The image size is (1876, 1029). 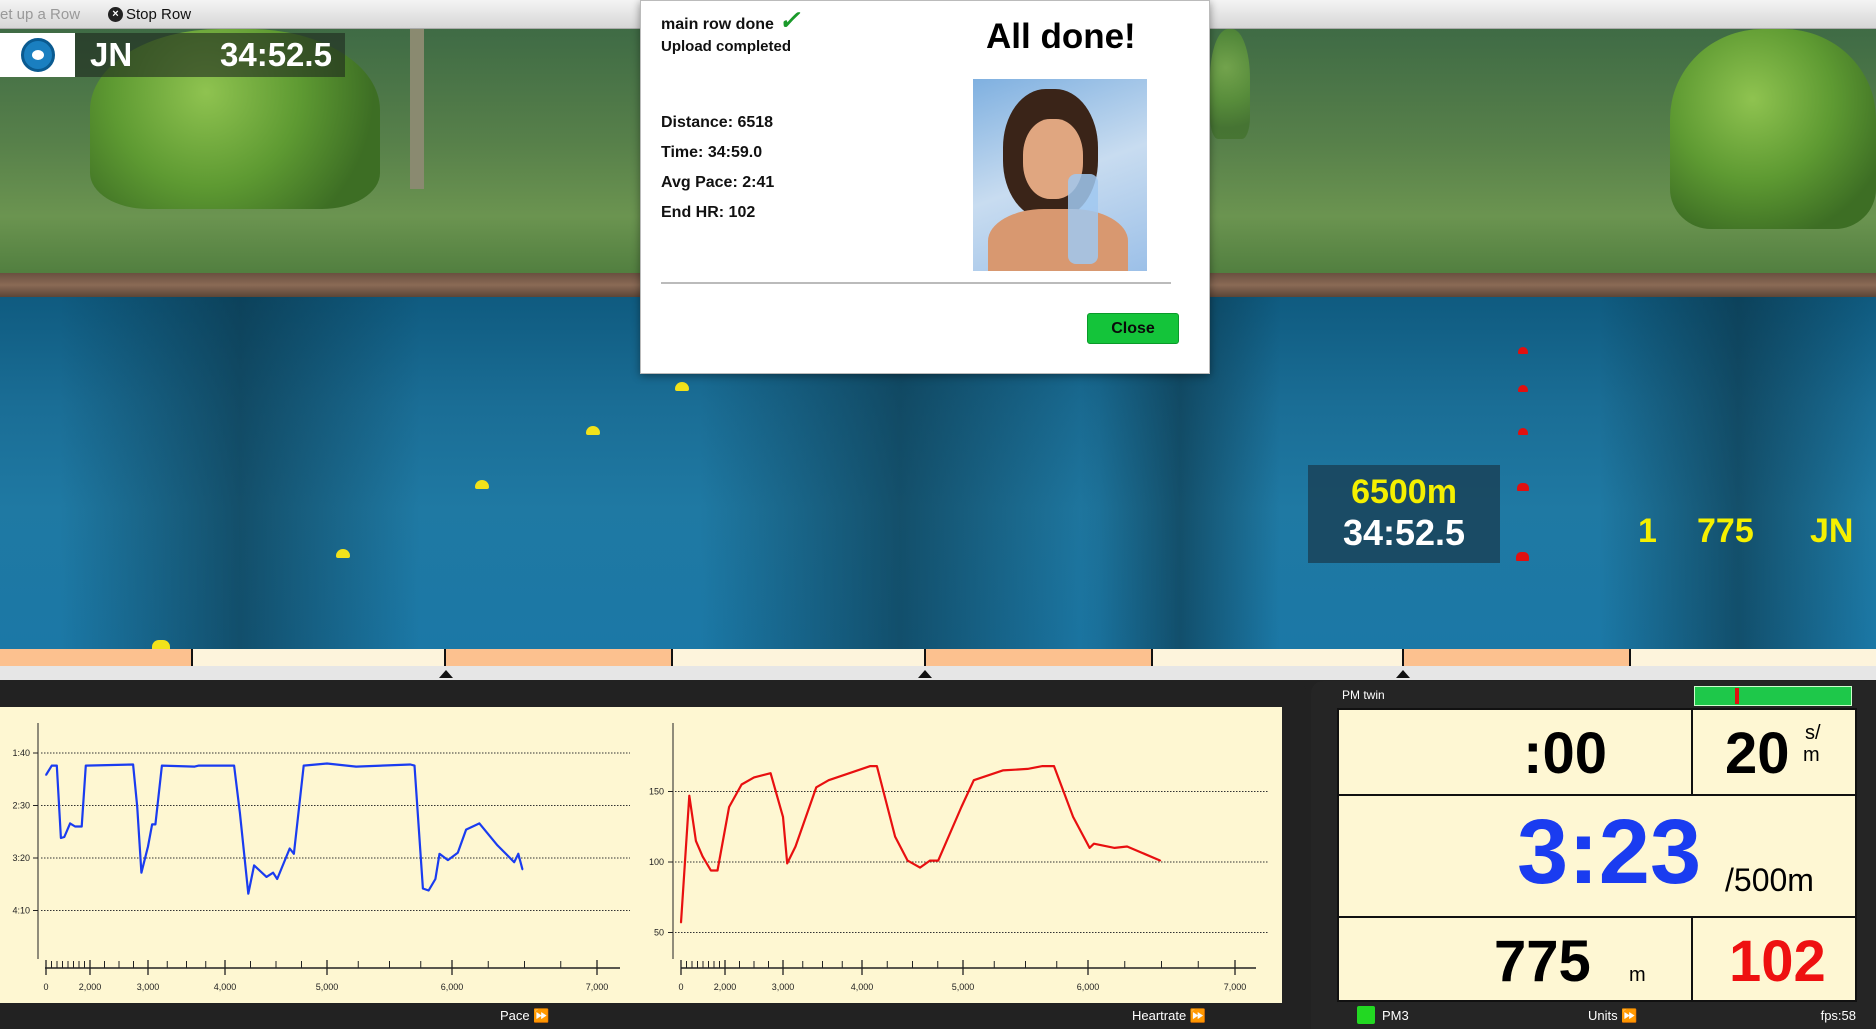 I want to click on heartrate-chart-toggle: Heartrate ⏩, so click(x=1169, y=1016).